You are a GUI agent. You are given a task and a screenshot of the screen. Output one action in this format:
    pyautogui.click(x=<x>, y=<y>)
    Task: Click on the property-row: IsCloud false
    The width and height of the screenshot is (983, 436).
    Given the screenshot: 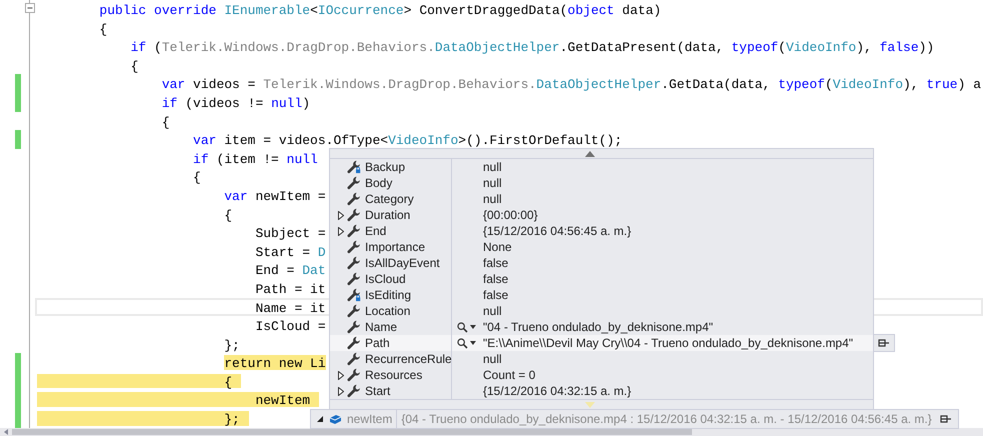 What is the action you would take?
    pyautogui.click(x=601, y=279)
    